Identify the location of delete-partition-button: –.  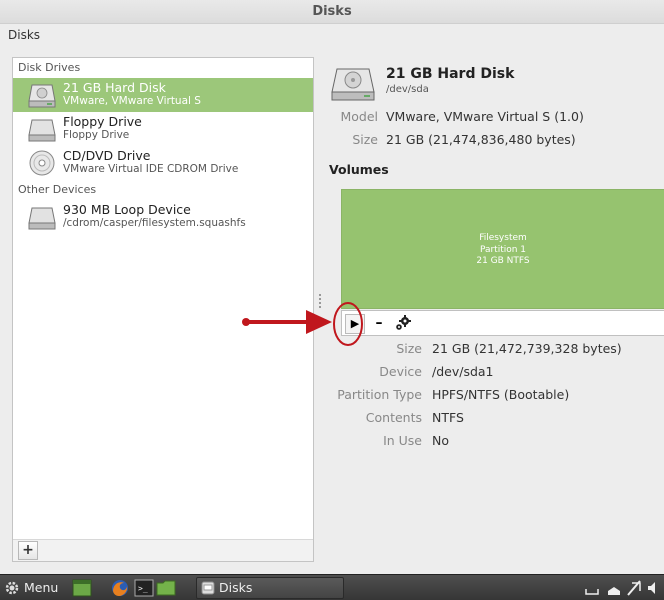
(379, 323).